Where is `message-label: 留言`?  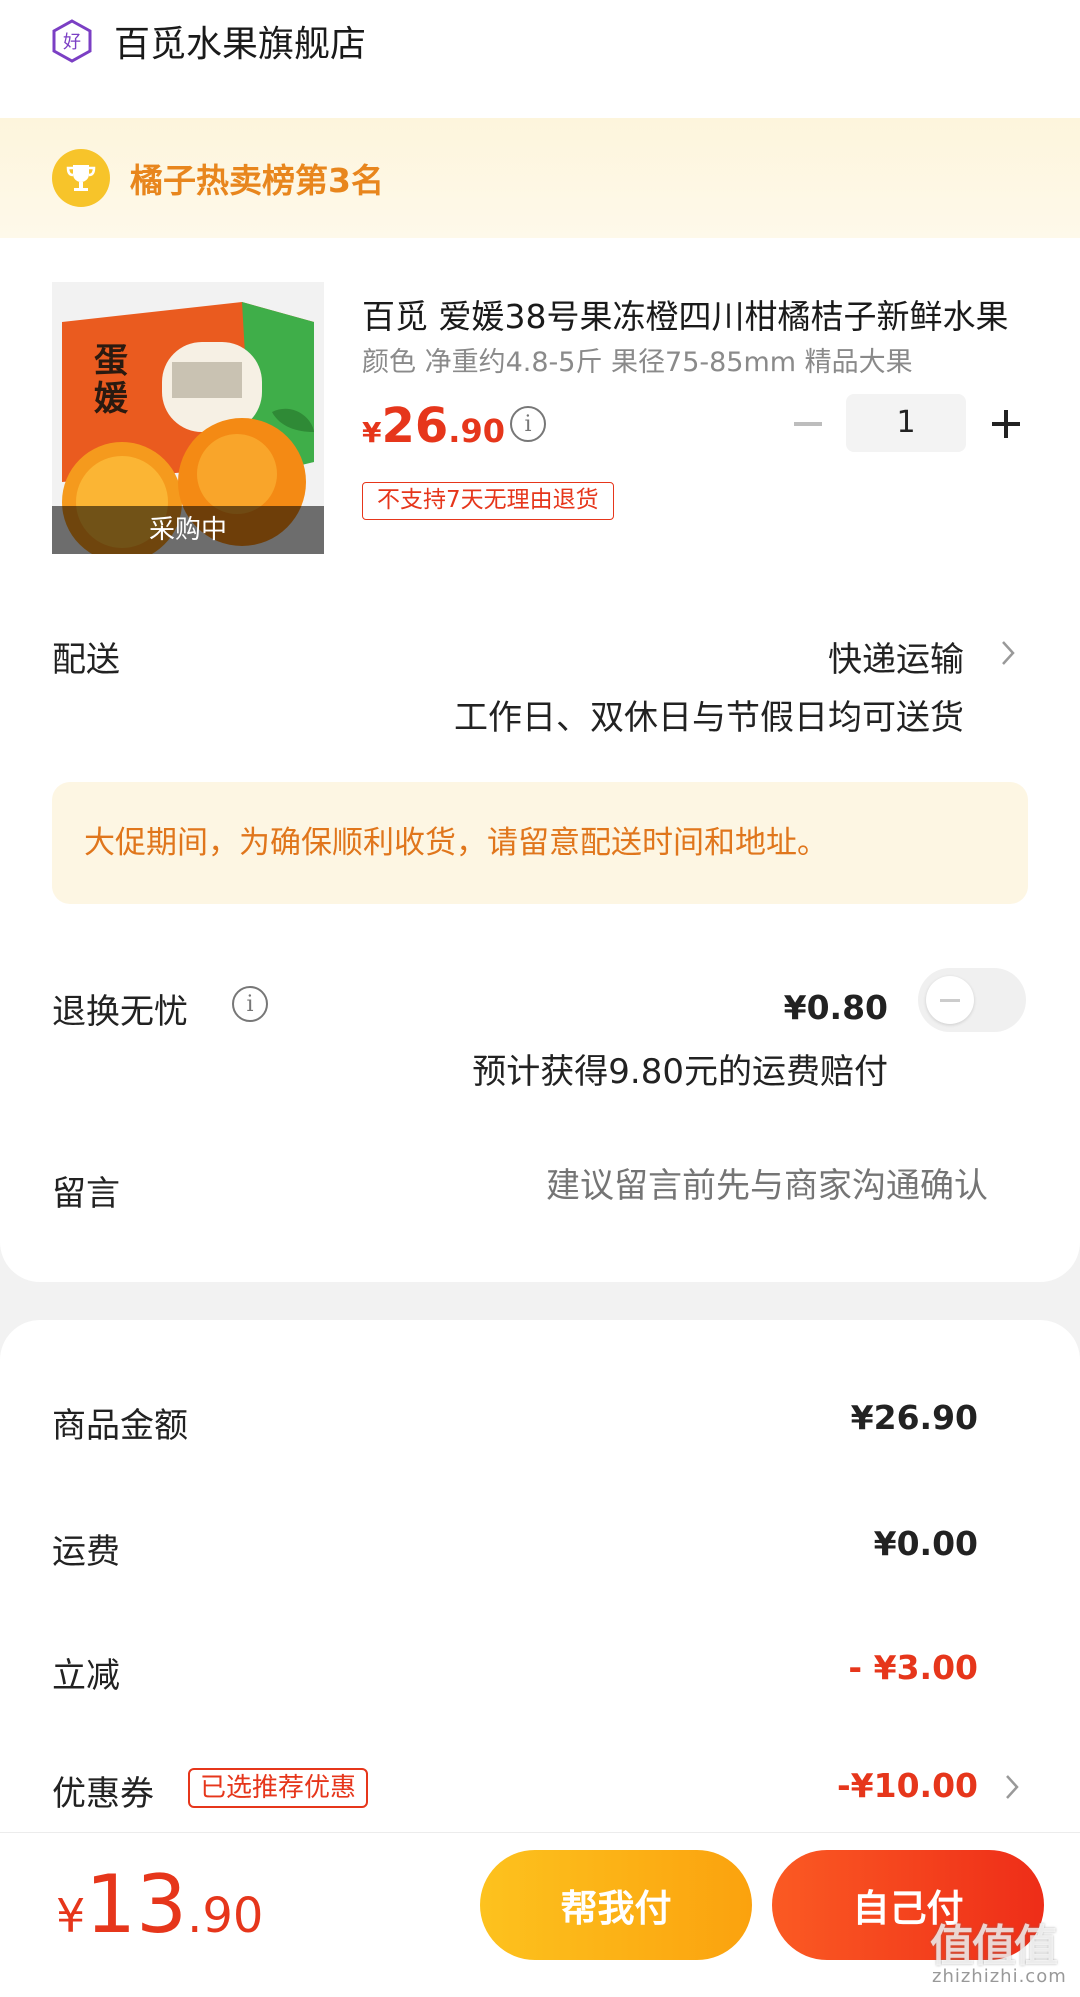 message-label: 留言 is located at coordinates (86, 1194).